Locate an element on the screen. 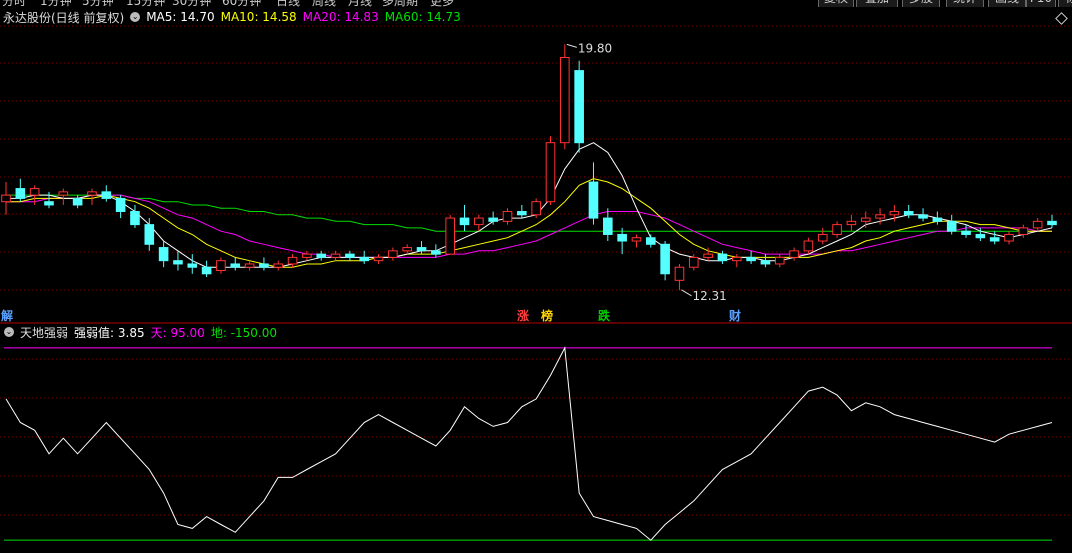  high-pointer is located at coordinates (571, 45).